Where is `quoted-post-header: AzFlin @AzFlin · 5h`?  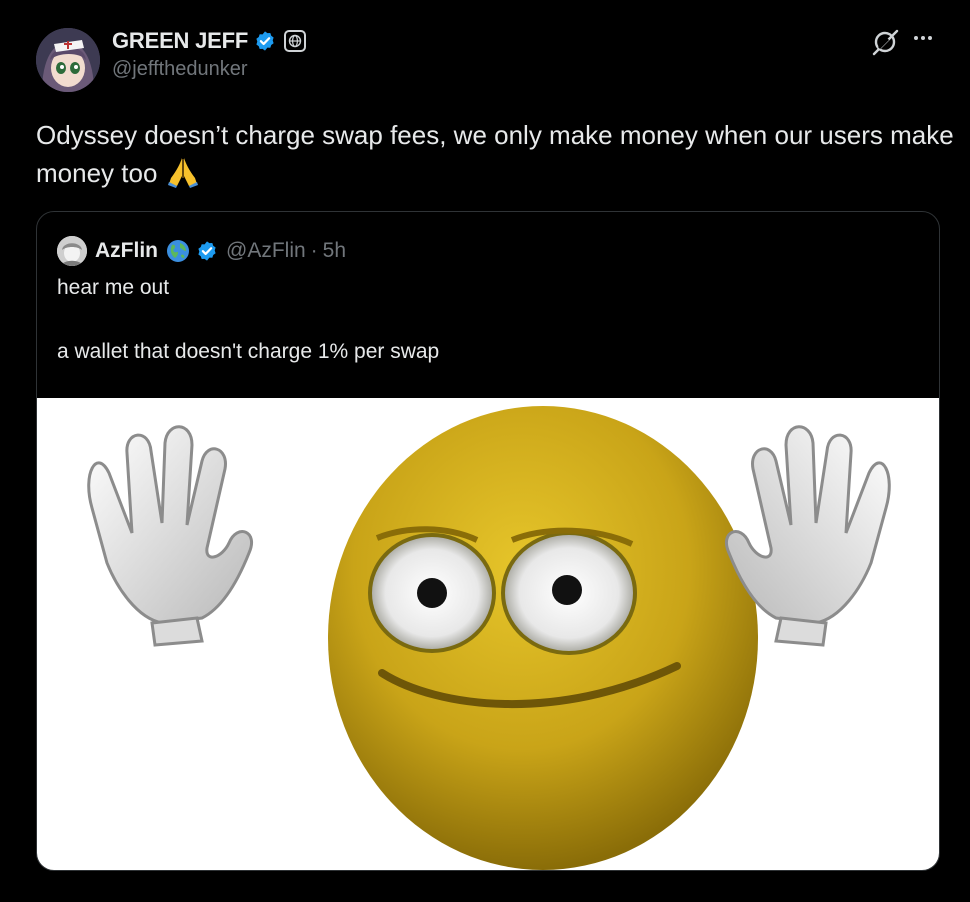
quoted-post-header: AzFlin @AzFlin · 5h is located at coordinates (201, 251).